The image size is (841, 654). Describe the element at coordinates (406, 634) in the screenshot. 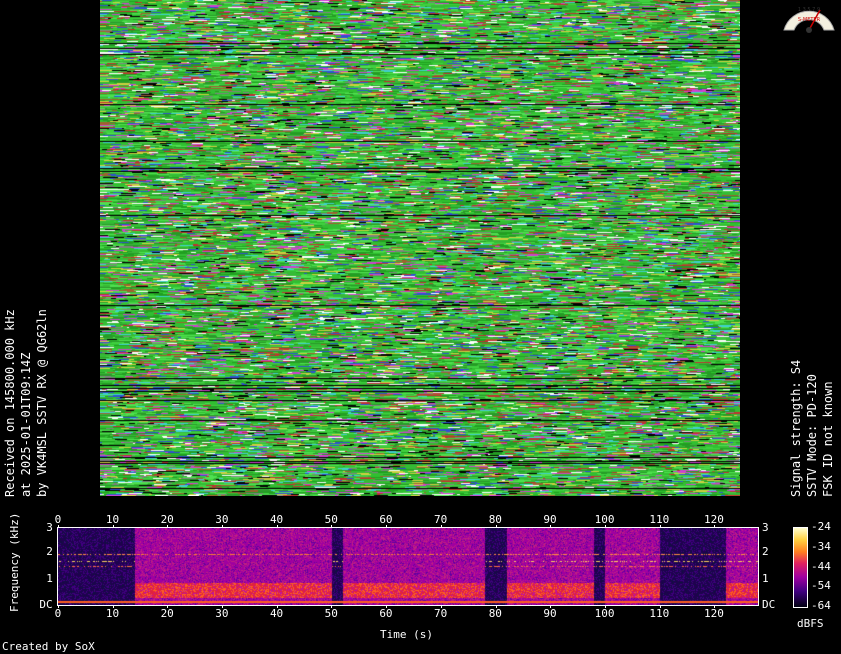

I see `time-axis-label: Time (s)` at that location.